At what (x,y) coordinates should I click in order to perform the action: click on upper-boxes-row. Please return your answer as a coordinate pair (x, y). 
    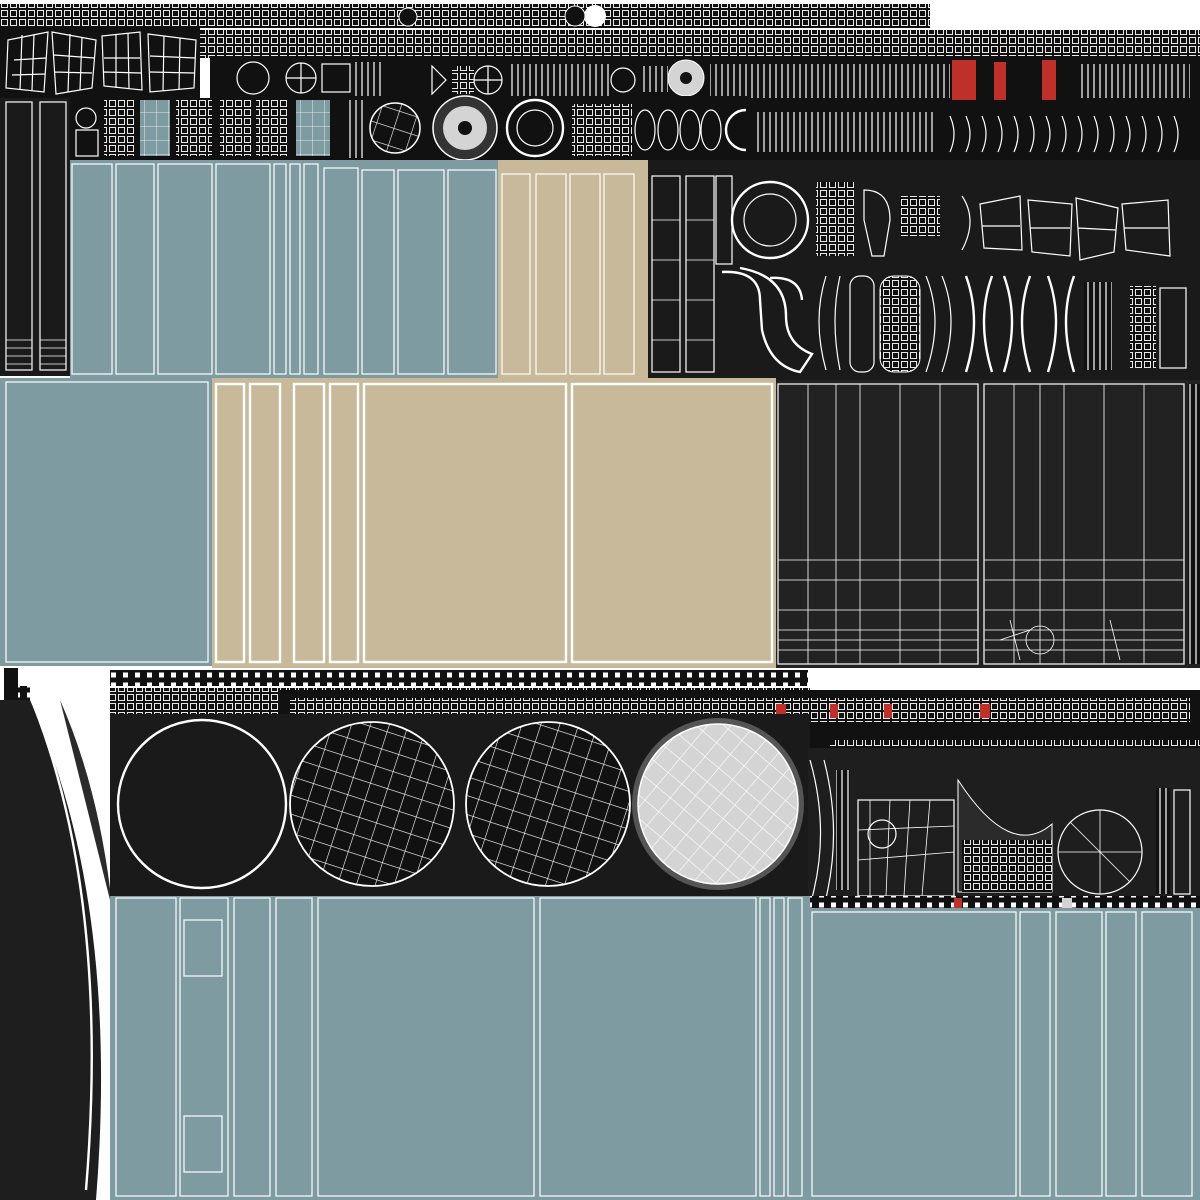
    Looking at the image, I should click on (205, 129).